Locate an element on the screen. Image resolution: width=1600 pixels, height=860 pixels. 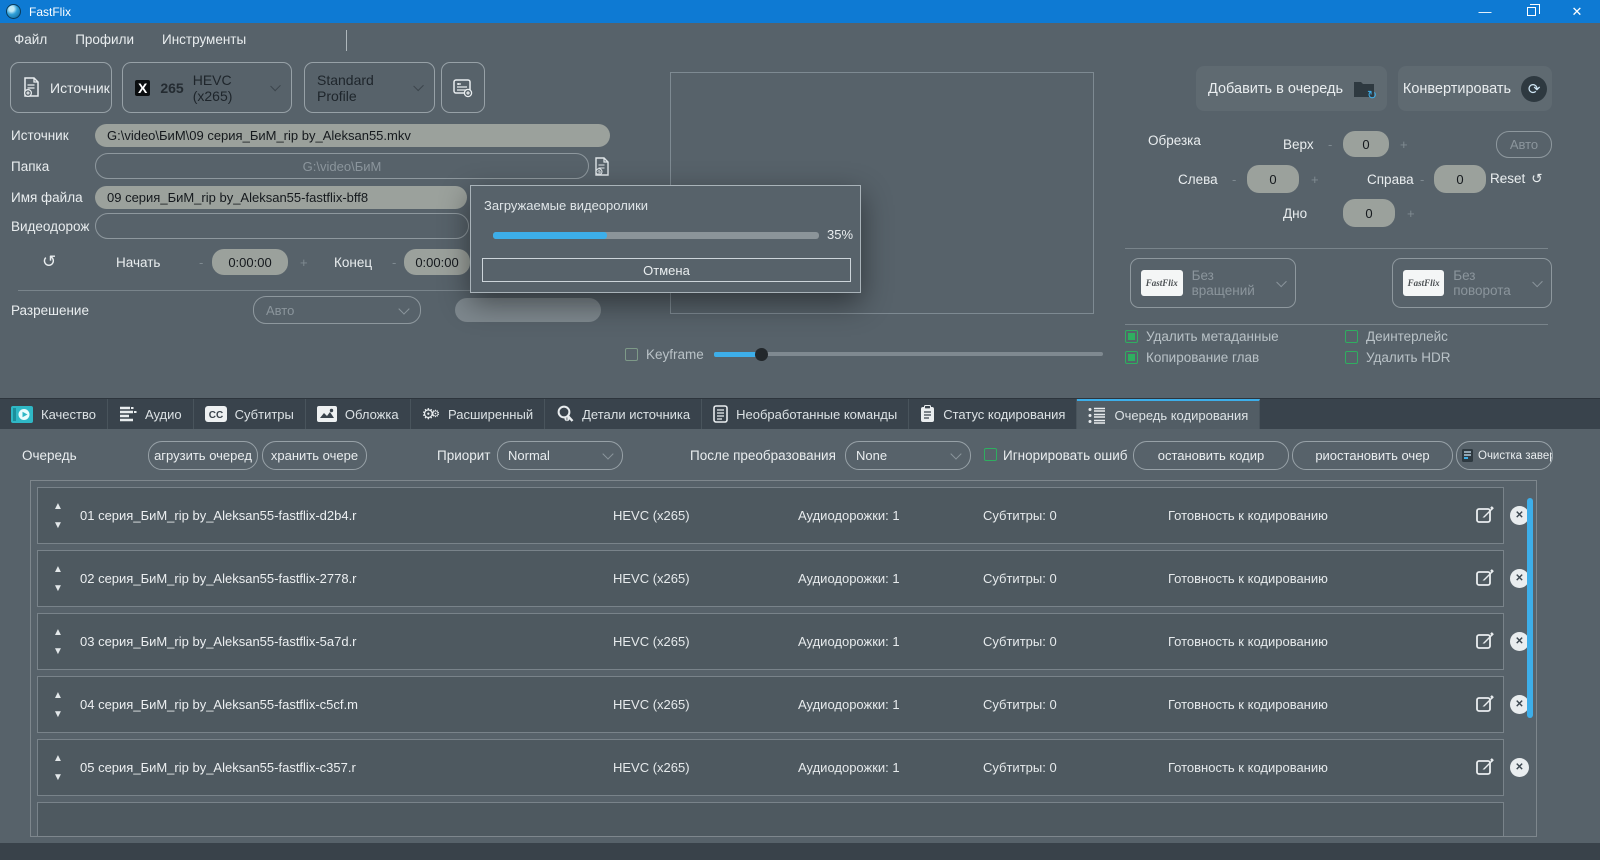
resolution-custom-input is located at coordinates (528, 310).